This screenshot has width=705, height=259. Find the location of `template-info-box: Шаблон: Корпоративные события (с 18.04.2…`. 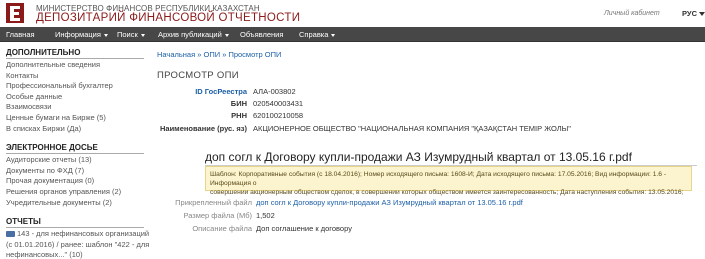

template-info-box: Шаблон: Корпоративные события (с 18.04.2… is located at coordinates (448, 181).